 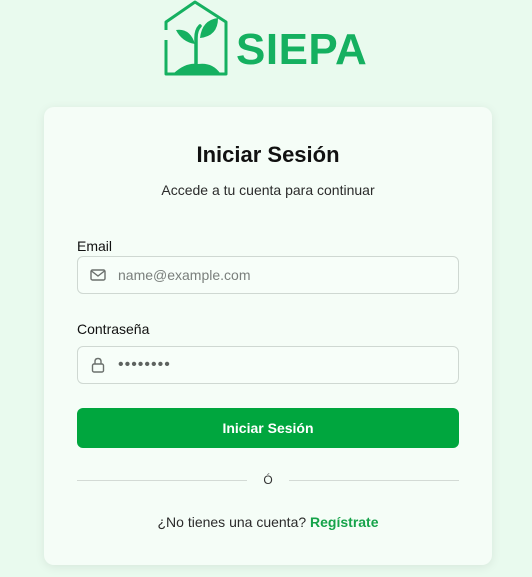 What do you see at coordinates (98, 365) in the screenshot?
I see `lock-icon` at bounding box center [98, 365].